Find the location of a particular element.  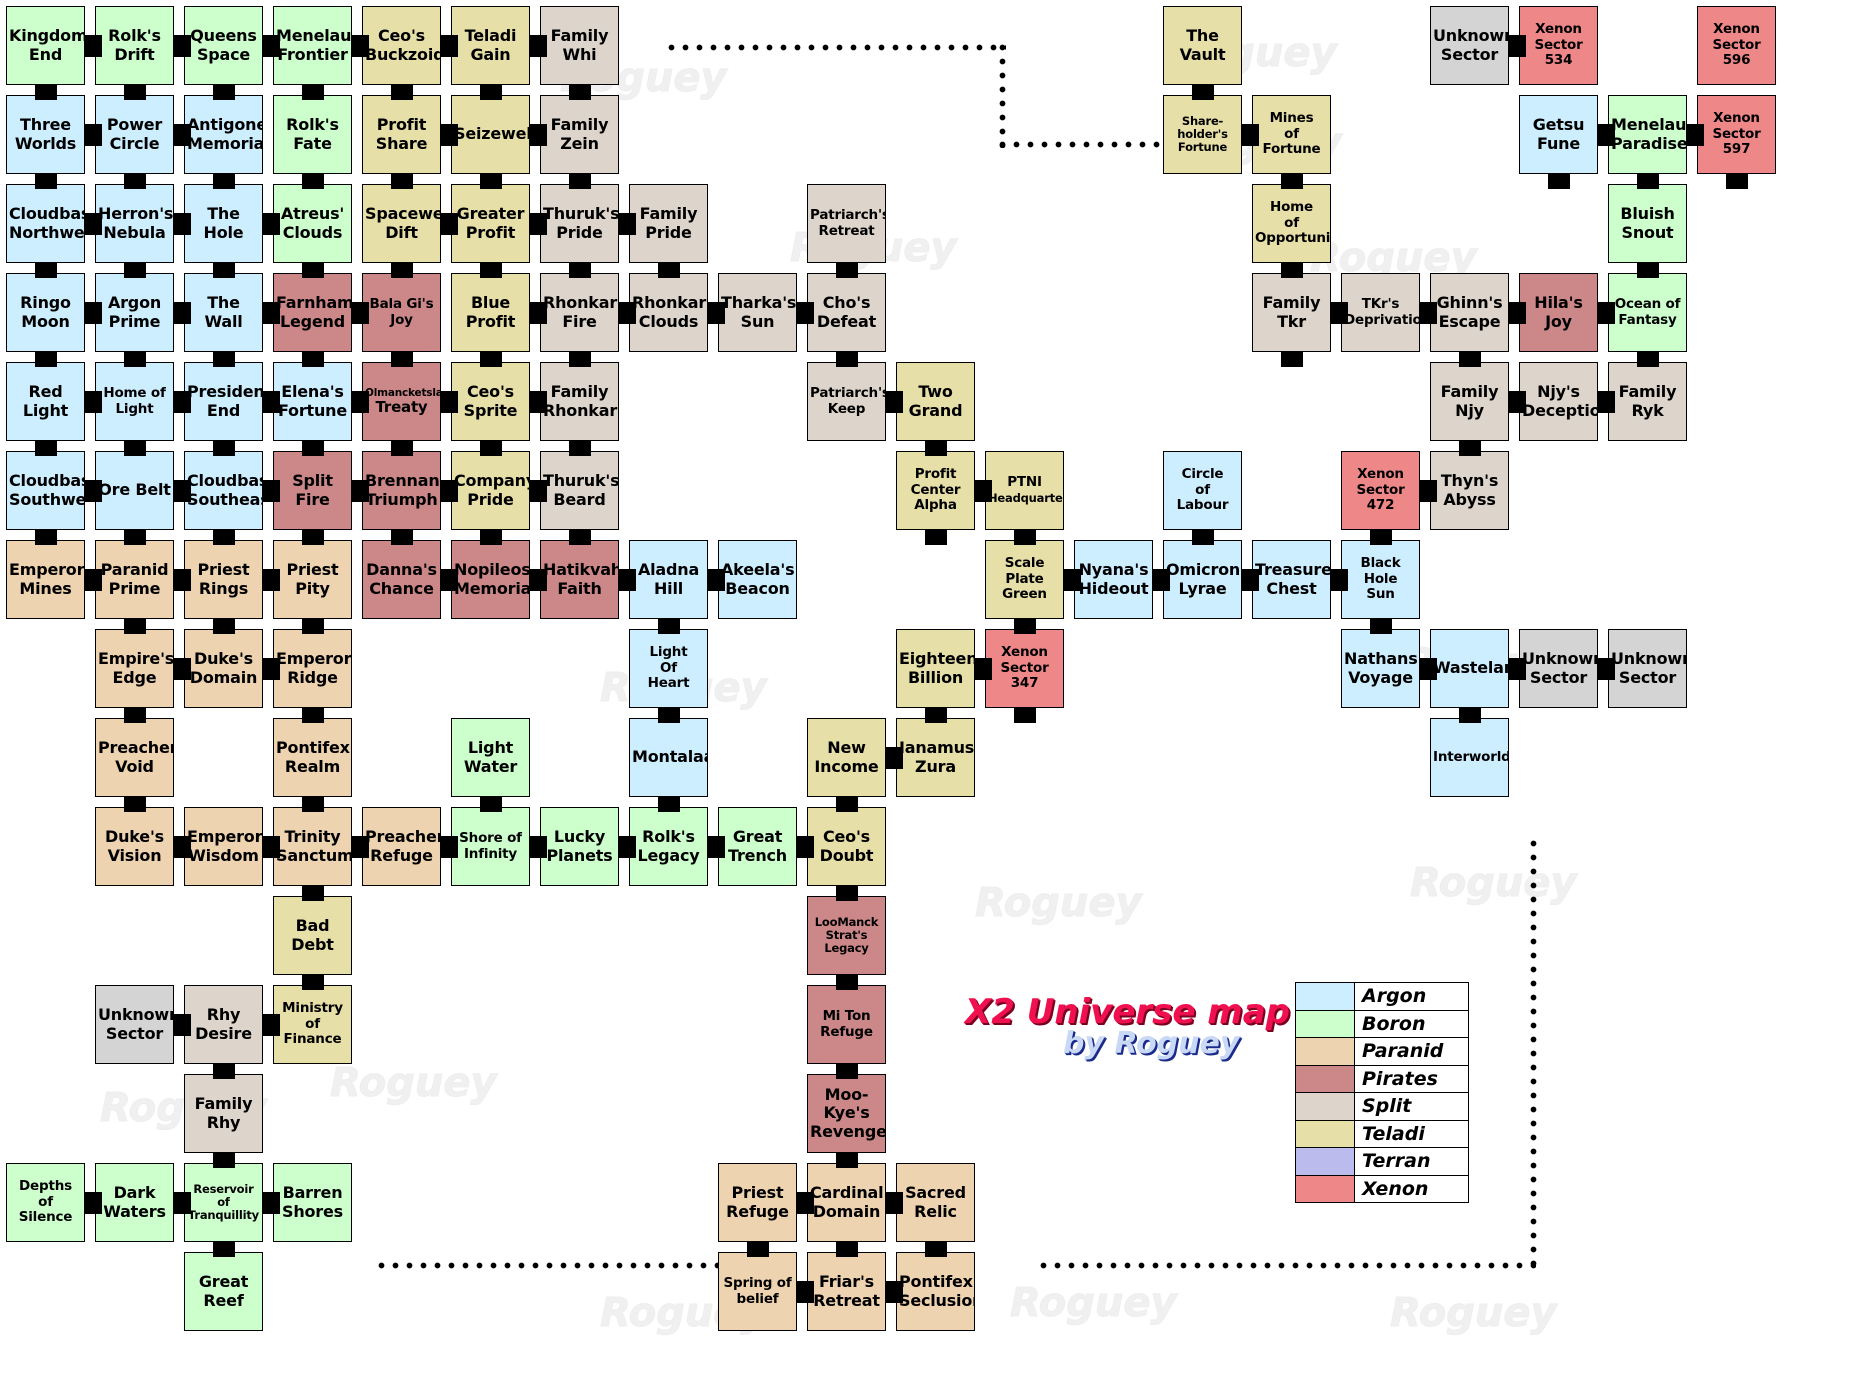

sector-rhonkar-s-clouds: Rhonkar's Clouds is located at coordinates (668, 312).